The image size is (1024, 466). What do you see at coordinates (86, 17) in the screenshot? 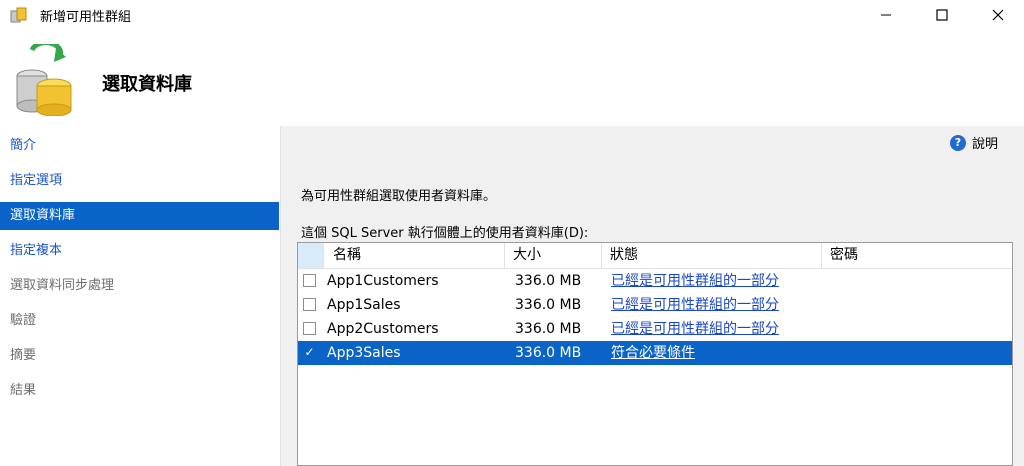
I see `window-title: 新增可用性群組` at bounding box center [86, 17].